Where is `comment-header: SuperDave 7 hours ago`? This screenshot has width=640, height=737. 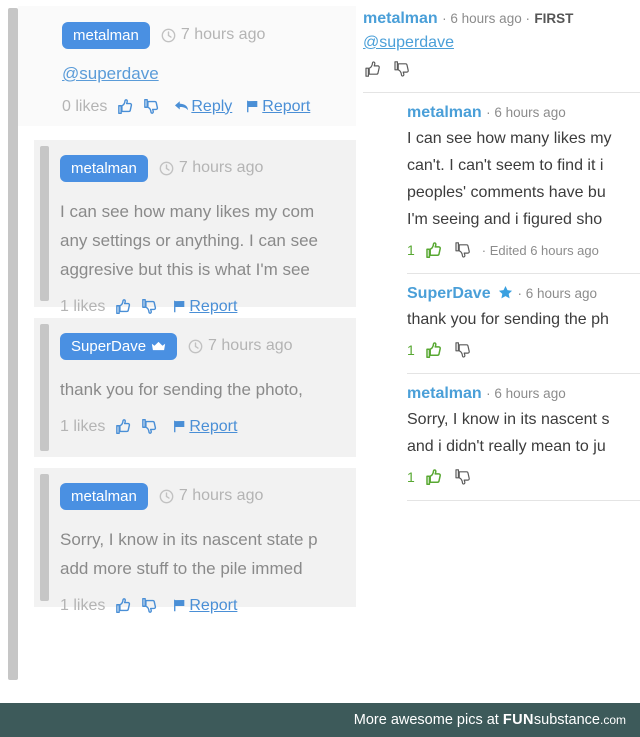
comment-header: SuperDave 7 hours ago is located at coordinates (208, 346).